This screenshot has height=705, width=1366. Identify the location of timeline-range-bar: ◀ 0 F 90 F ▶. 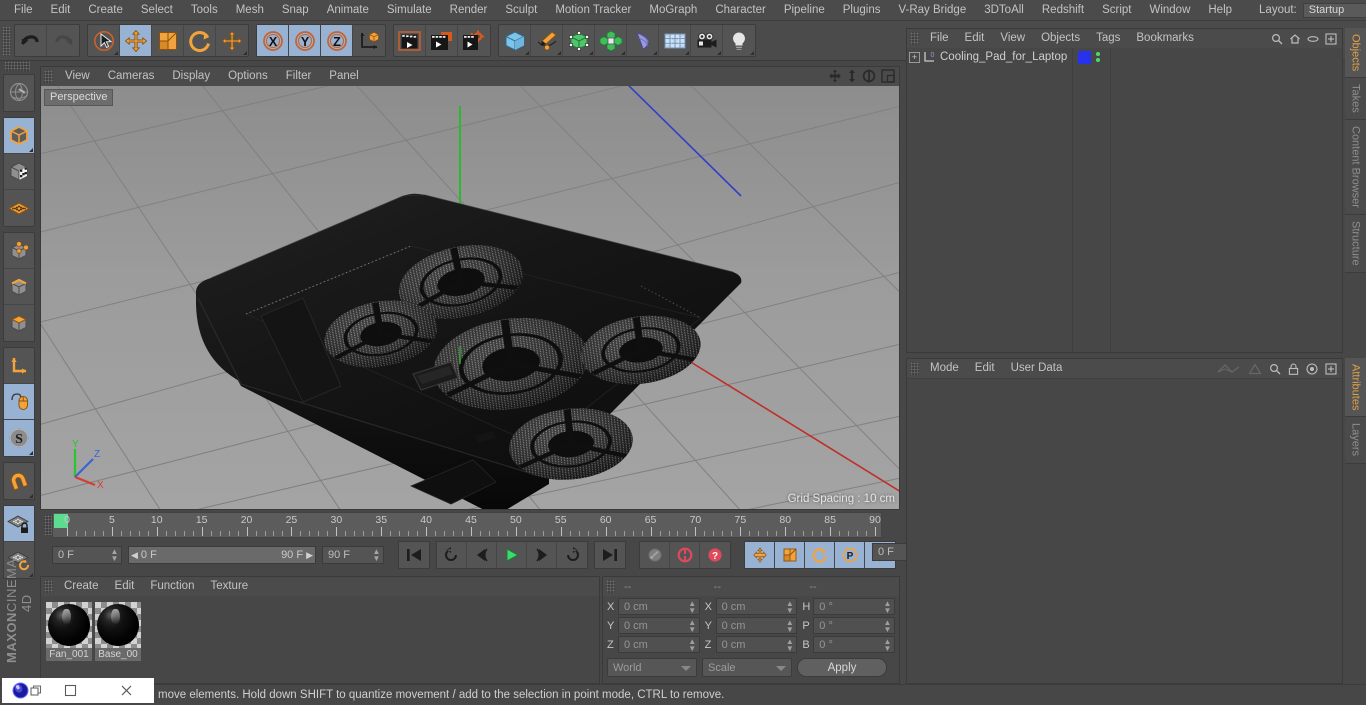
(222, 555).